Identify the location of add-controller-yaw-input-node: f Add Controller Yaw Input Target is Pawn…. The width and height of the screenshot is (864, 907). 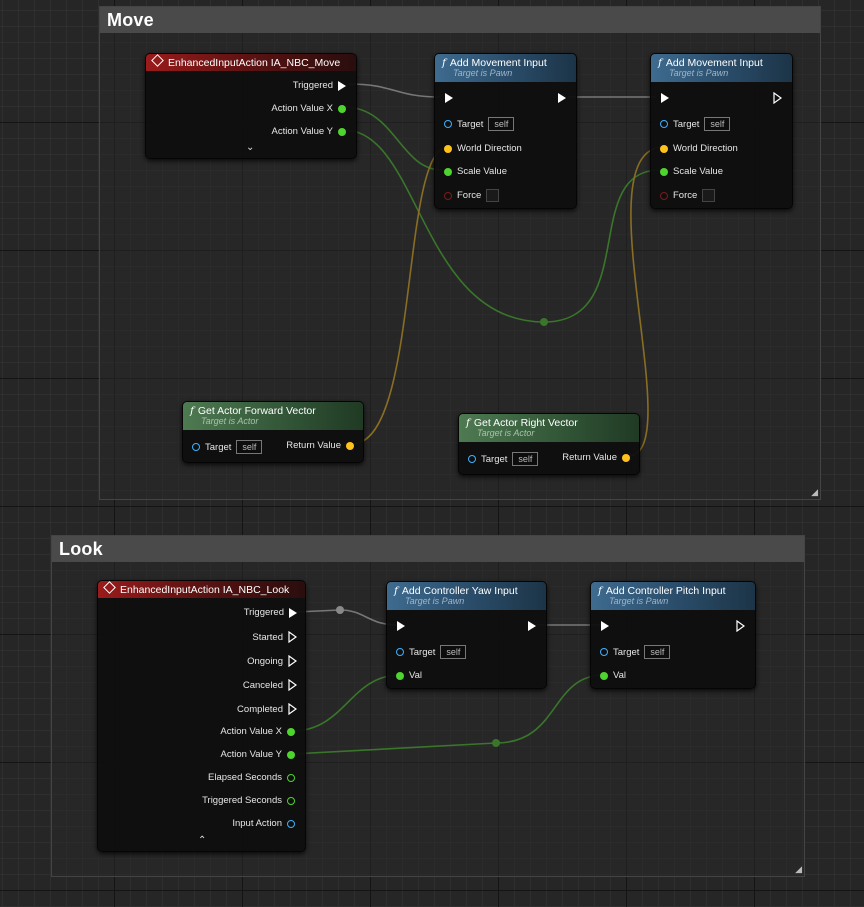
(466, 635).